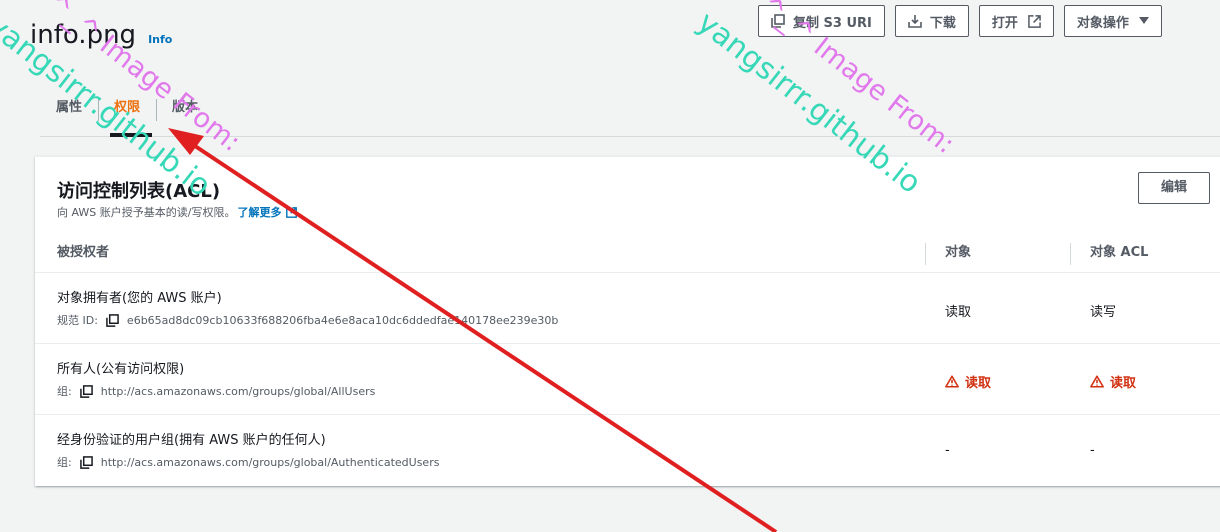 The image size is (1220, 532). What do you see at coordinates (1092, 450) in the screenshot?
I see `object-acl-permission: -` at bounding box center [1092, 450].